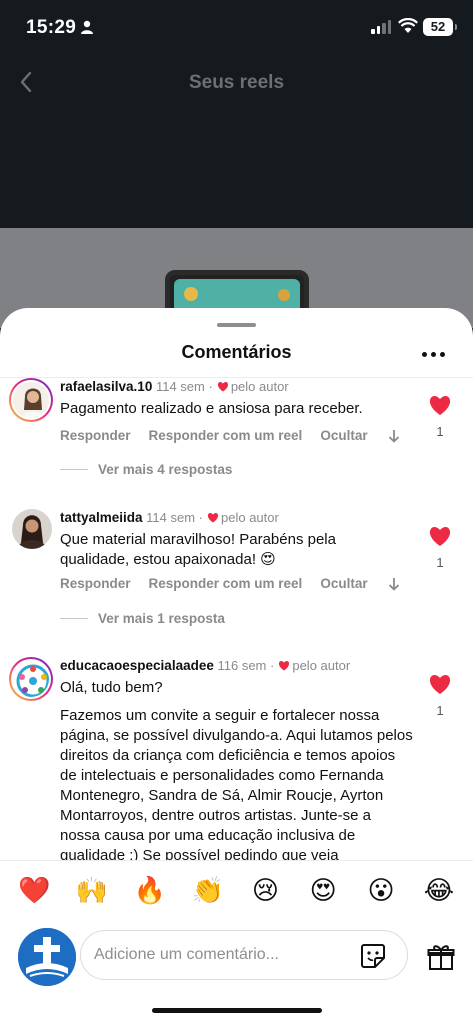 Image resolution: width=473 pixels, height=1024 pixels. Describe the element at coordinates (237, 1010) in the screenshot. I see `home-indicator` at that location.